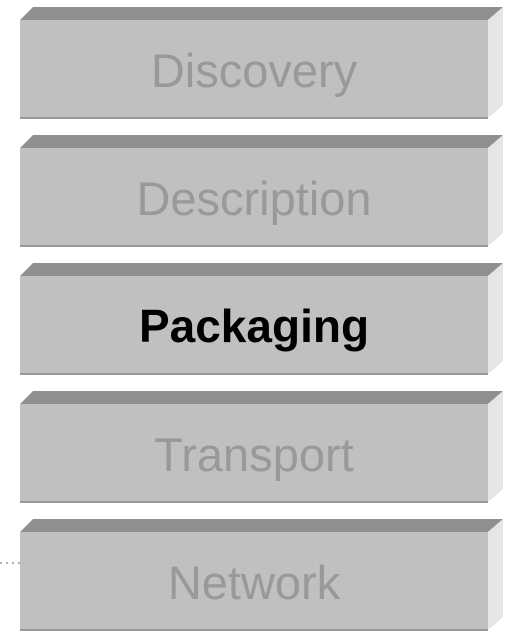  I want to click on layer-label: Description, so click(254, 198).